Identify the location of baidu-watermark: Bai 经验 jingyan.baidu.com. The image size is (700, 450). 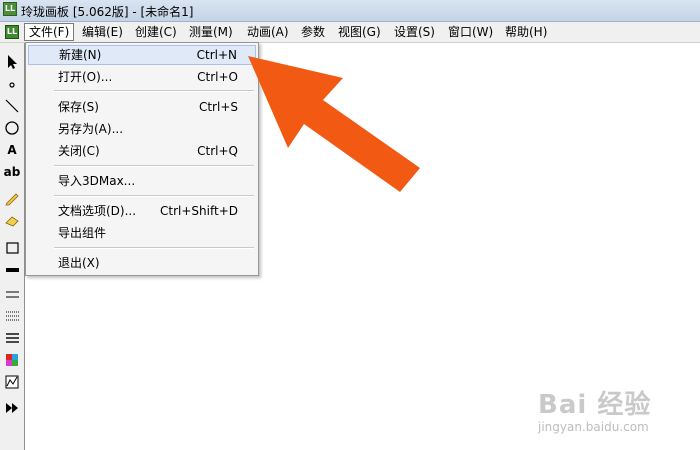
(612, 405).